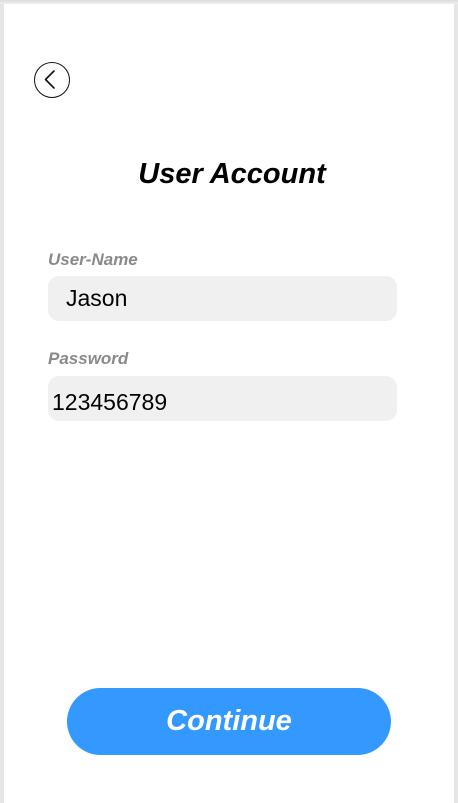 This screenshot has height=803, width=458. Describe the element at coordinates (232, 174) in the screenshot. I see `page-title: User Account` at that location.